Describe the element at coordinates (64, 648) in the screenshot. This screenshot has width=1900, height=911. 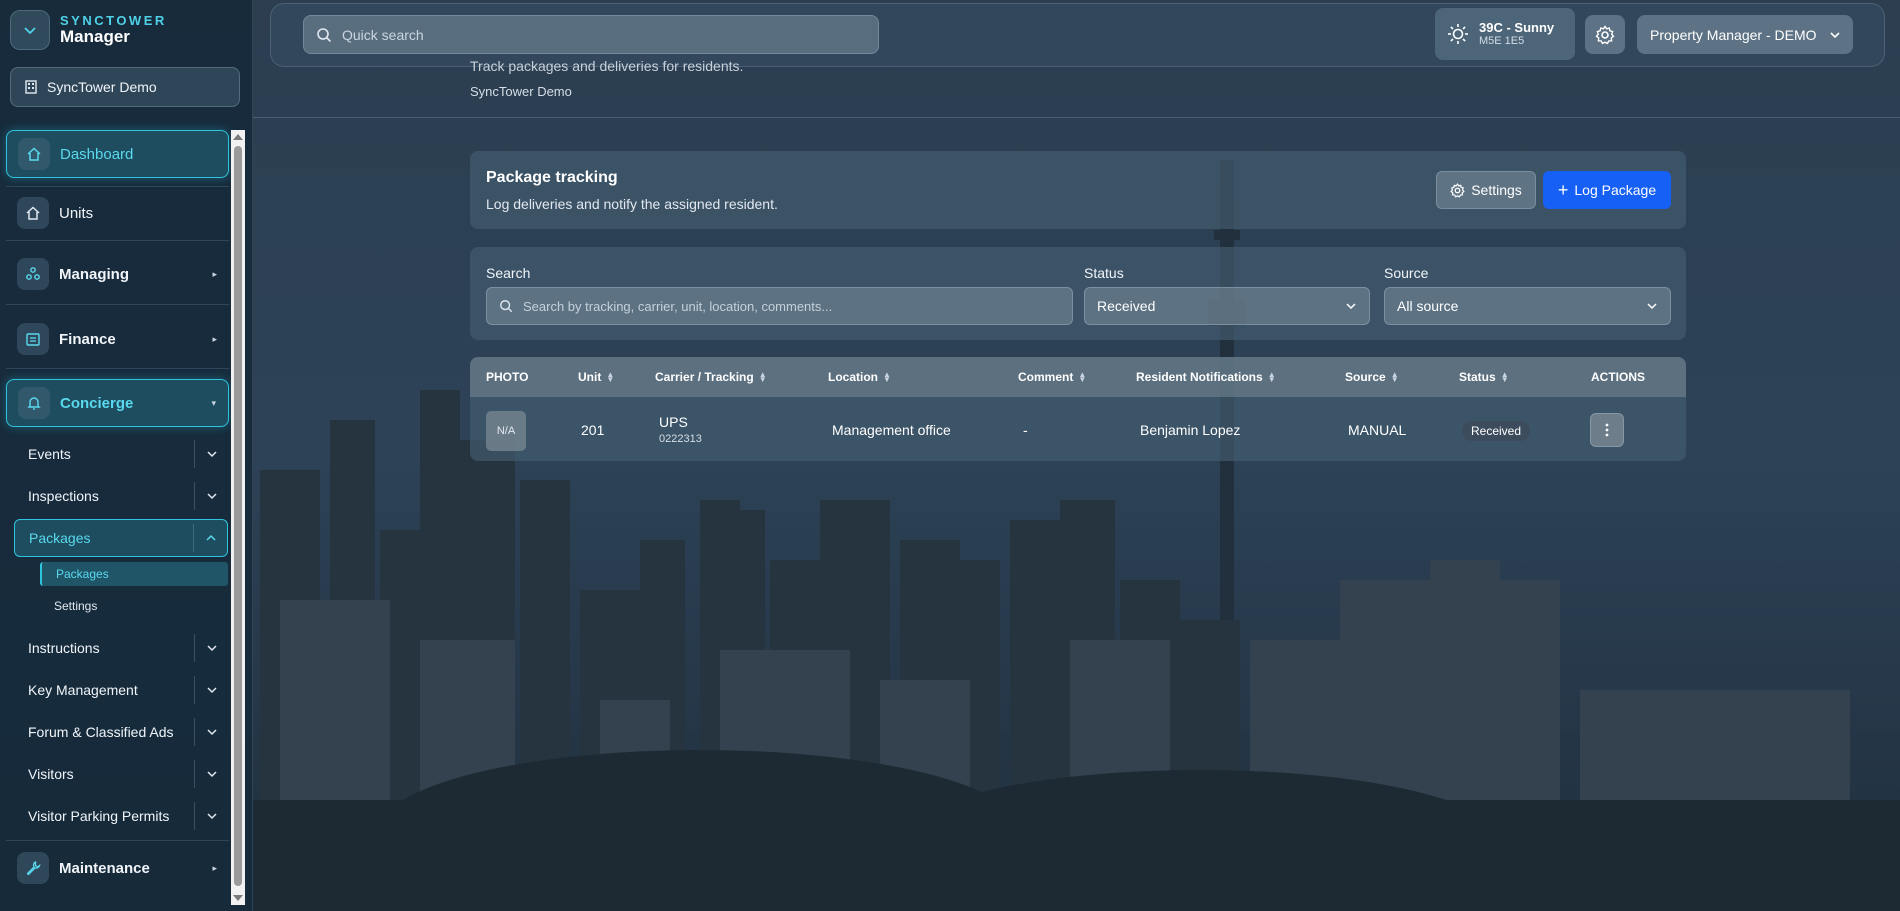
I see `sidebar-subitem-label: Instructions` at that location.